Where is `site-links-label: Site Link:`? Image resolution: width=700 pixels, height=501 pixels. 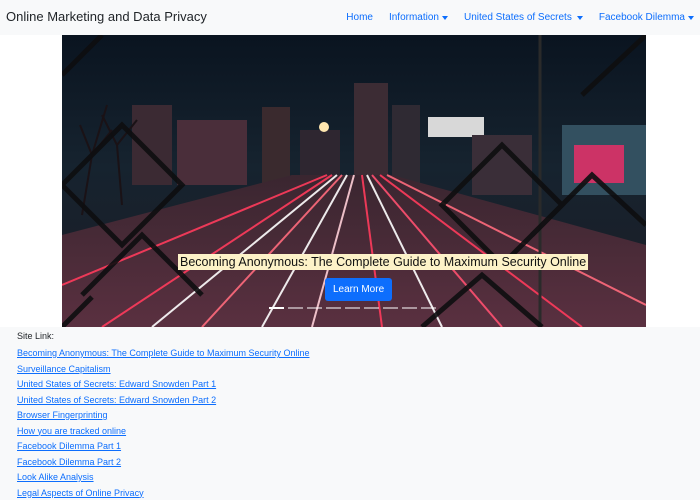 site-links-label: Site Link: is located at coordinates (35, 336).